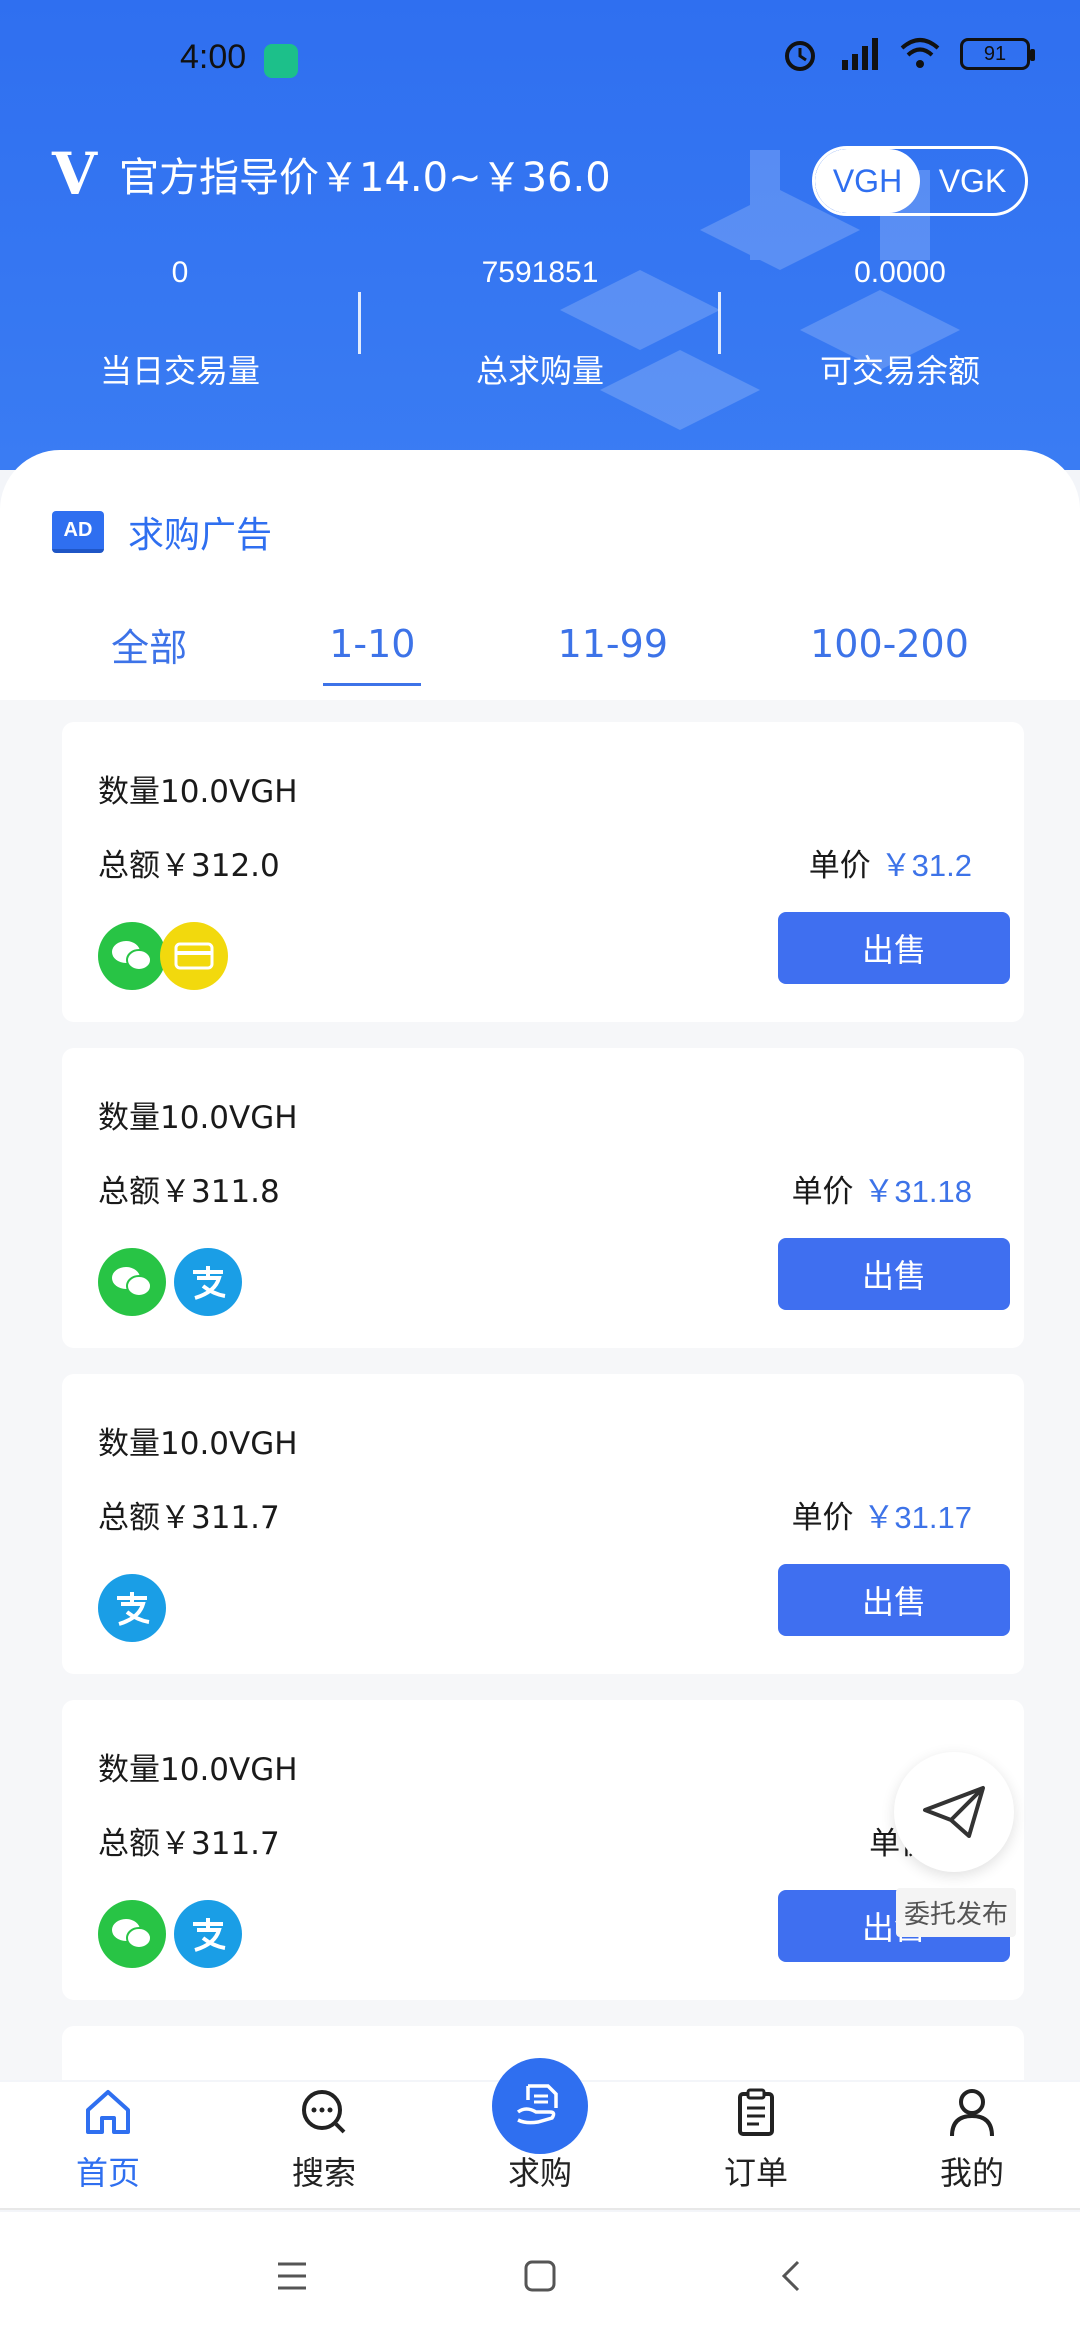 This screenshot has height=2340, width=1080. I want to click on nav-purchase: 求购, so click(540, 2133).